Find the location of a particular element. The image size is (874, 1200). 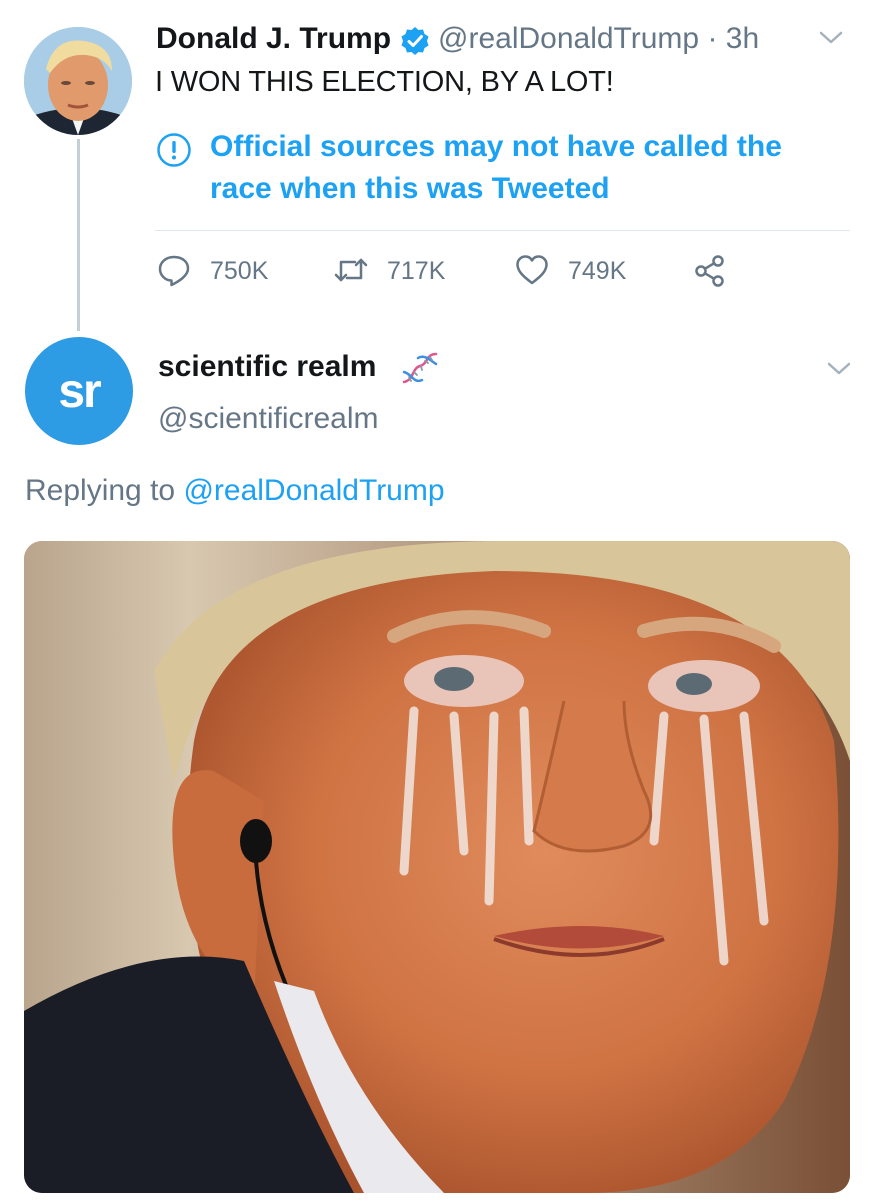

tweet-time: 3h is located at coordinates (742, 38).